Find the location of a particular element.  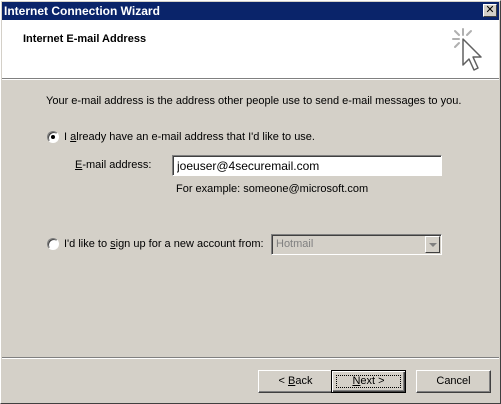

window-title: Internet Connection Wizard is located at coordinates (82, 11).